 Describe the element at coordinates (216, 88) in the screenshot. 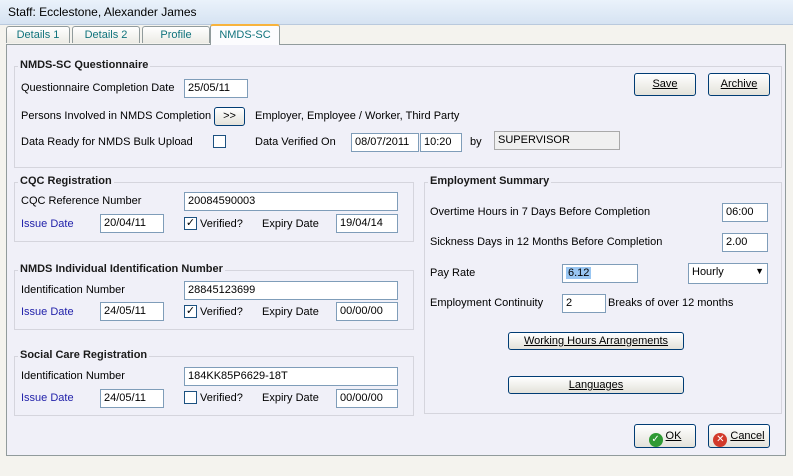

I see `completion-date-field: 25/05/11` at that location.